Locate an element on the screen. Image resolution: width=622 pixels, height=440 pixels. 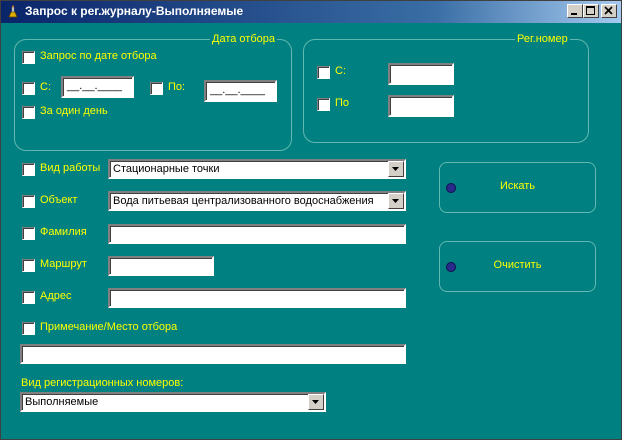
minimize-icon is located at coordinates (574, 14).